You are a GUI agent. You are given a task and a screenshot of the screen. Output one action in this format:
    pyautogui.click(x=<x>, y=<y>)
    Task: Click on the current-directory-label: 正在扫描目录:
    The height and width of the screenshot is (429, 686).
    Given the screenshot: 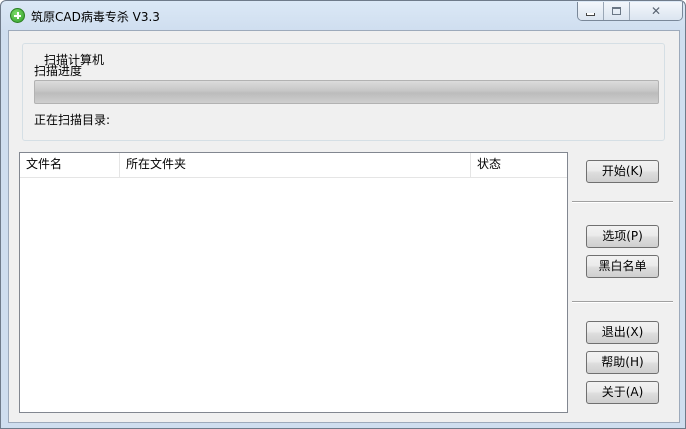 What is the action you would take?
    pyautogui.click(x=72, y=120)
    